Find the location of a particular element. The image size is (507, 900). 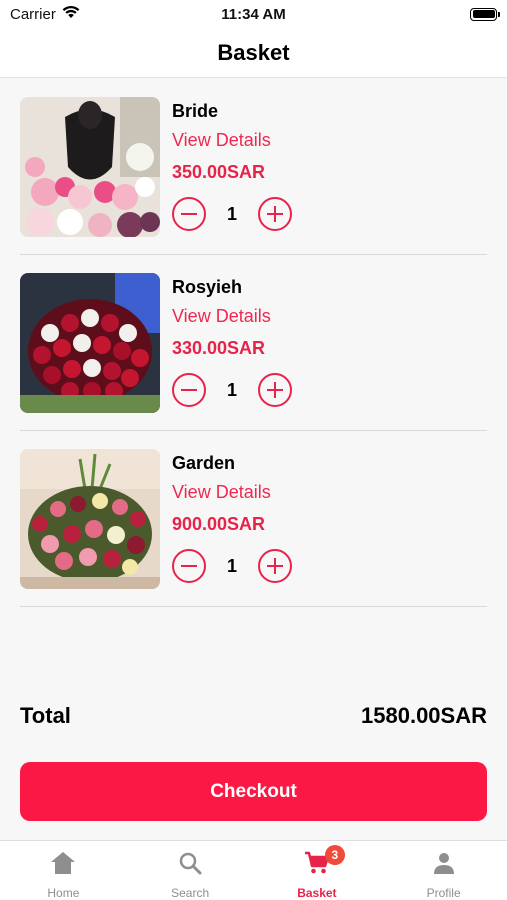

nav-bar: Basket is located at coordinates (253, 53).